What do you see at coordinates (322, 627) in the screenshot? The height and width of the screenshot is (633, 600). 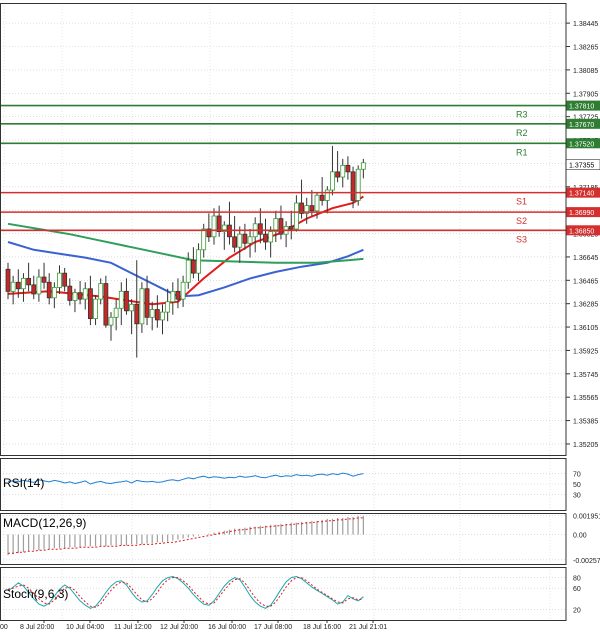 I see `time-label: 18 Jul 16:00` at bounding box center [322, 627].